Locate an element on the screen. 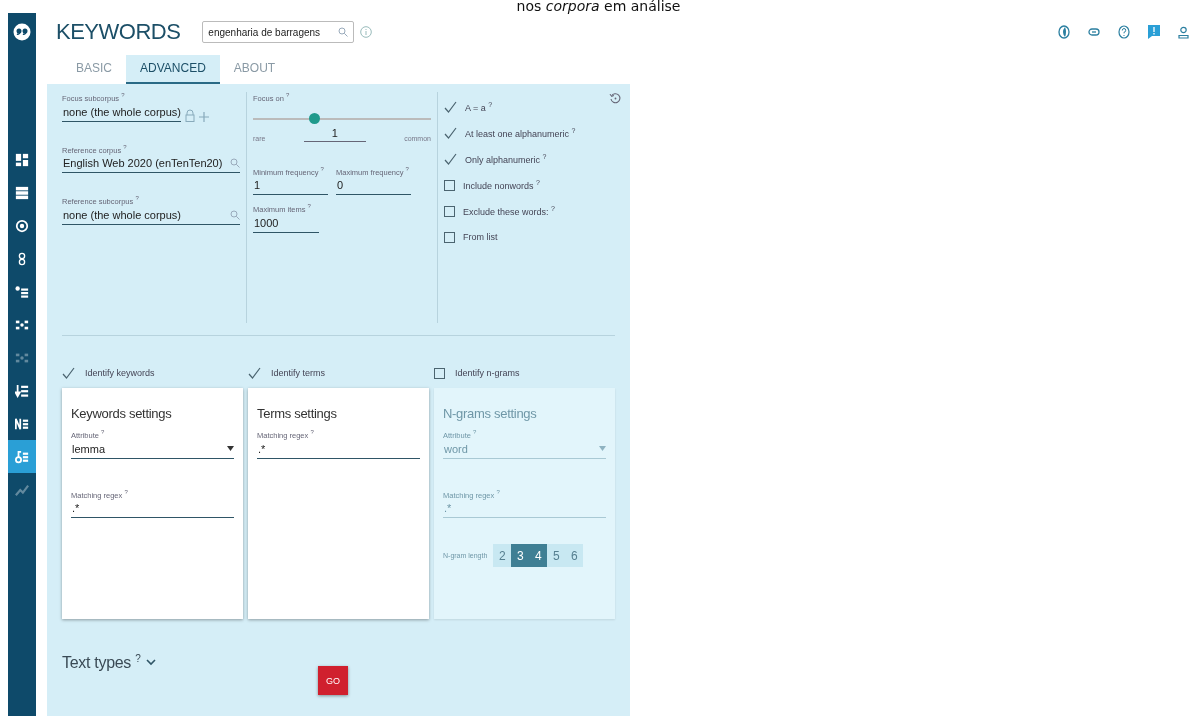 The width and height of the screenshot is (1197, 716). page-title: KEYWORDS is located at coordinates (118, 32).